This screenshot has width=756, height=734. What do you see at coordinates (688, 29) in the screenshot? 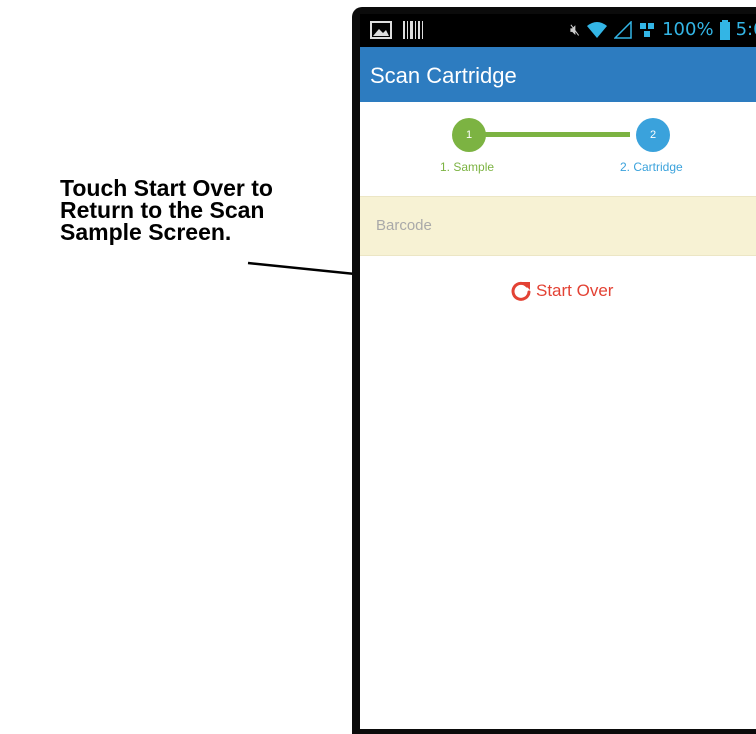
I see `battery-percent: 100%` at bounding box center [688, 29].